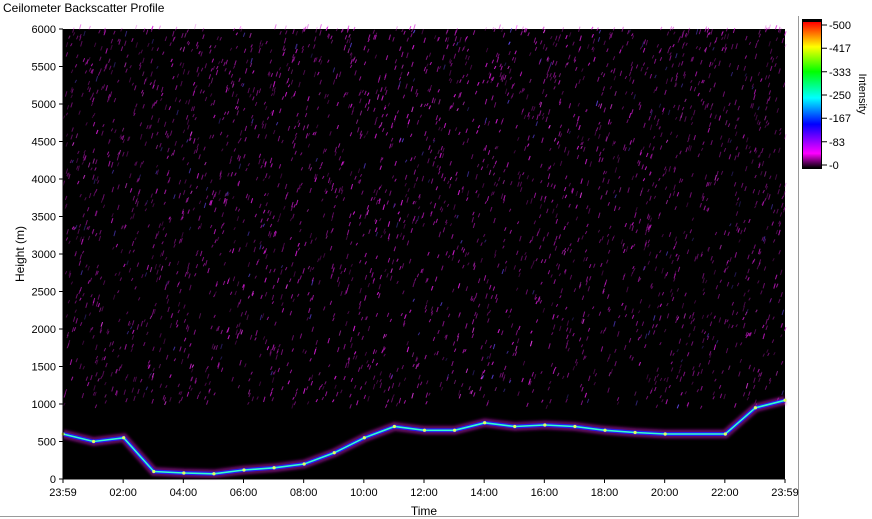  Describe the element at coordinates (123, 493) in the screenshot. I see `x-tick-label: 02:00` at that location.